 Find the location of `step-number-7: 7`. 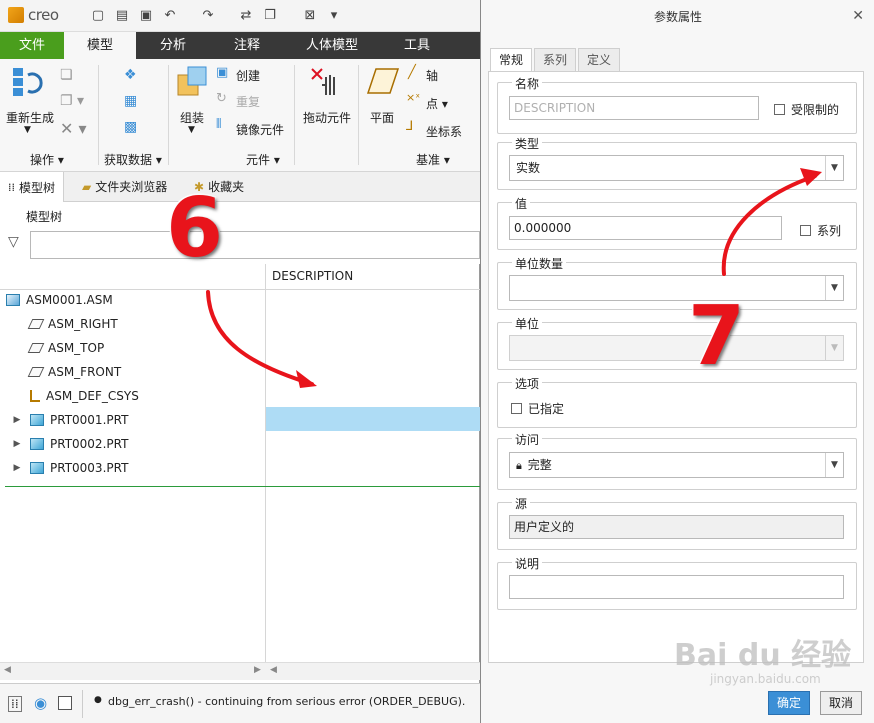

step-number-7: 7 is located at coordinates (716, 336).